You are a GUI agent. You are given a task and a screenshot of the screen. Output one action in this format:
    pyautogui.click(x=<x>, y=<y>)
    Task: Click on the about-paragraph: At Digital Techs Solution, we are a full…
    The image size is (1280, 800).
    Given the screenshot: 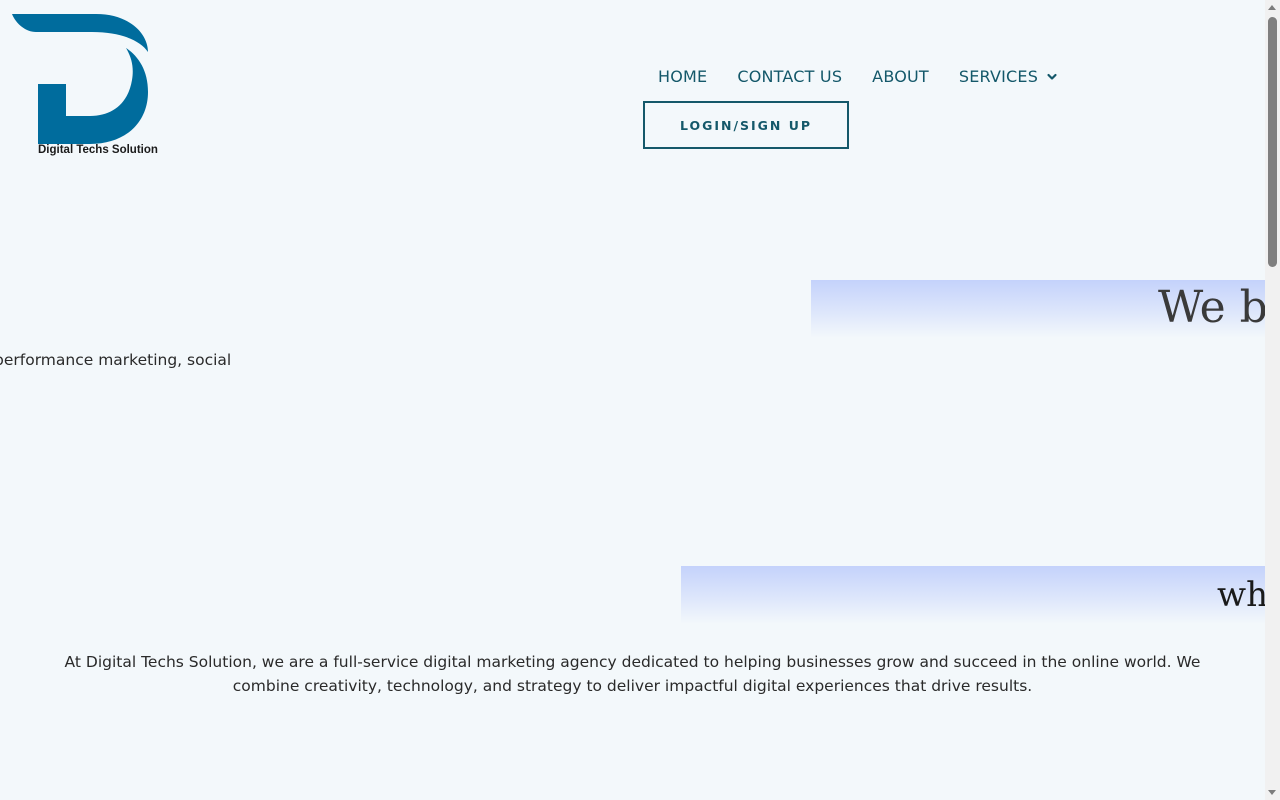 What is the action you would take?
    pyautogui.click(x=632, y=673)
    